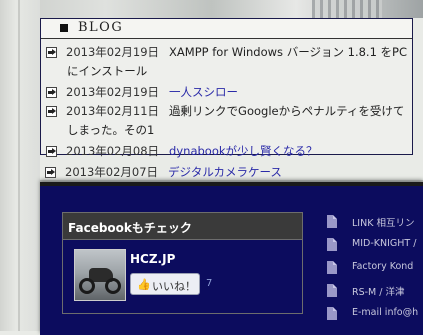  Describe the element at coordinates (384, 243) in the screenshot. I see `footer-link-label: MID-KNIGHT /` at that location.